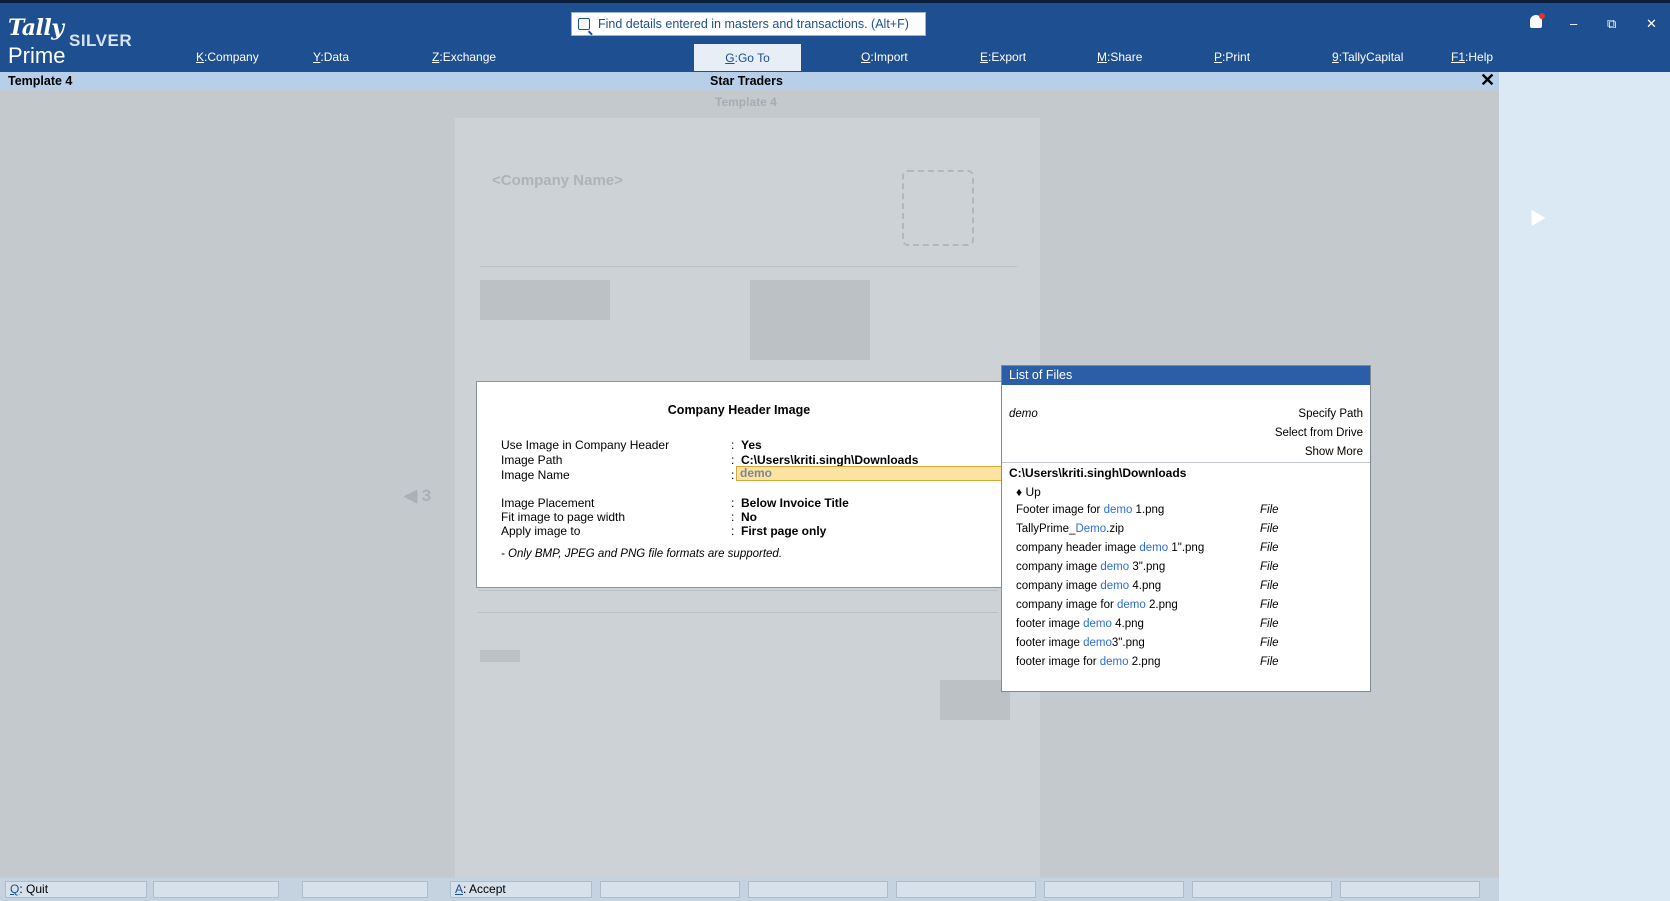 Image resolution: width=1670 pixels, height=901 pixels. I want to click on menu-exchange: Z:Exchange, so click(464, 57).